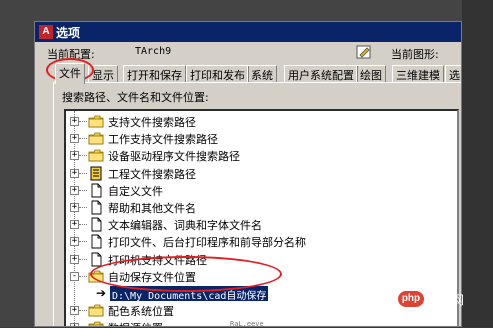 The height and width of the screenshot is (328, 493). What do you see at coordinates (261, 138) in the screenshot?
I see `tree-item: + 工作支持文件搜索路径` at bounding box center [261, 138].